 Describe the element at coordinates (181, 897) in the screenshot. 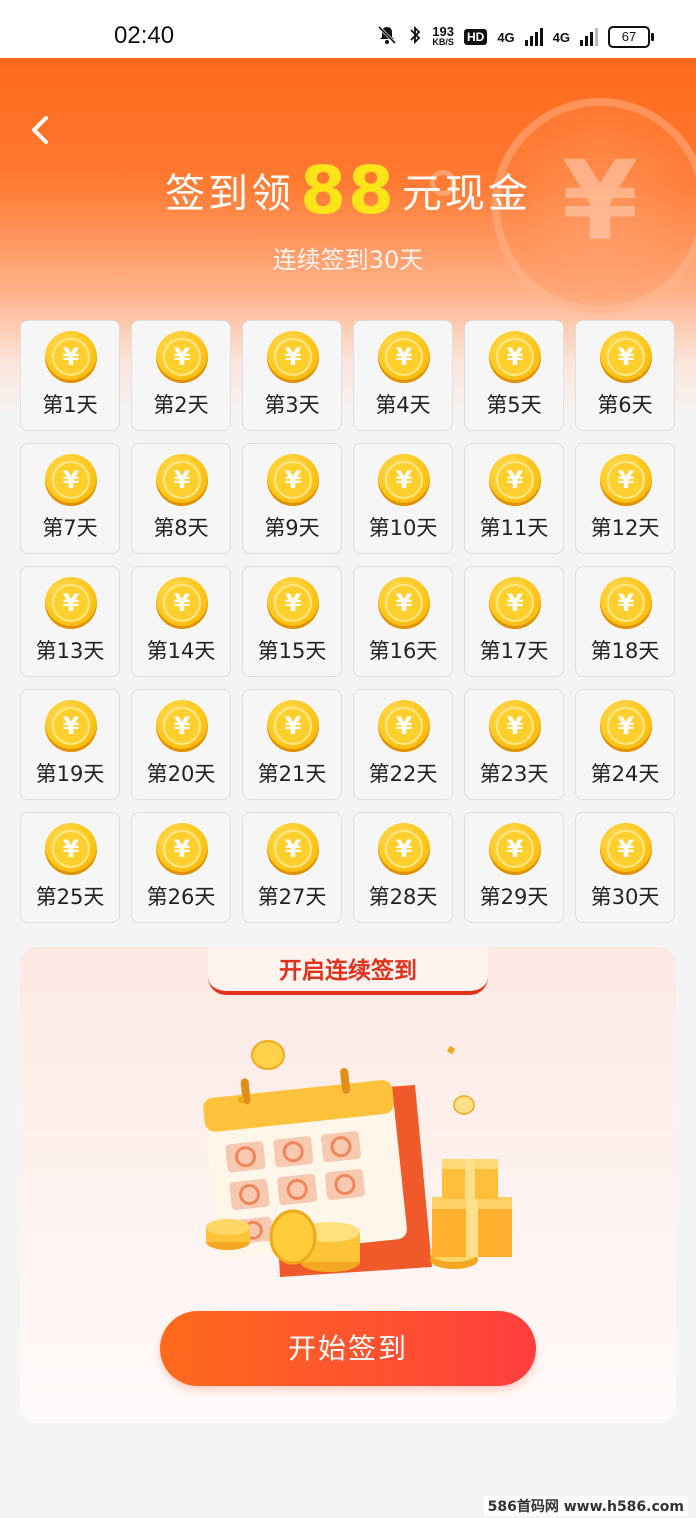

I see `checkin-day-label: 第26天` at that location.